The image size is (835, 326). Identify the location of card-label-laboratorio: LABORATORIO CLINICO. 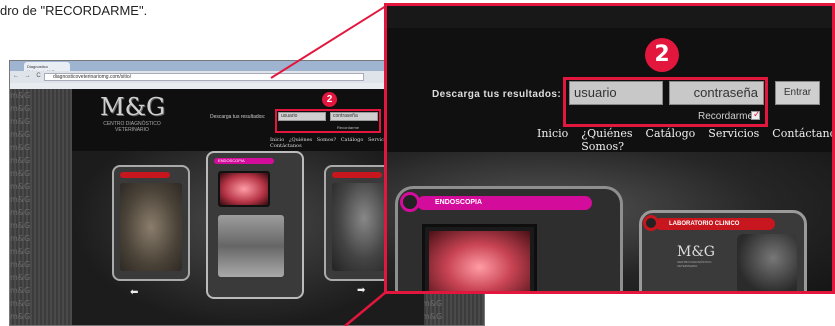
(704, 224).